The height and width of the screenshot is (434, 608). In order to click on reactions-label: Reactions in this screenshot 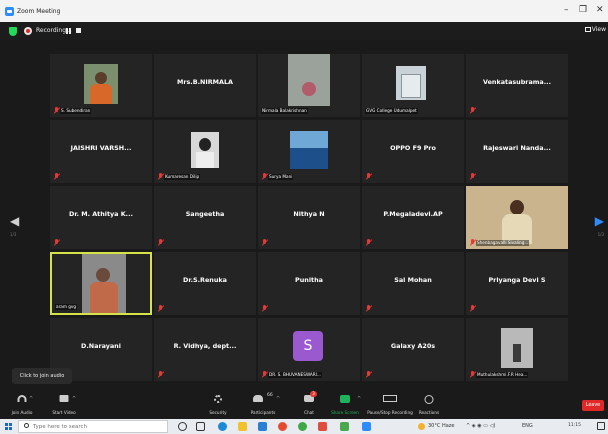, I will do `click(429, 412)`.